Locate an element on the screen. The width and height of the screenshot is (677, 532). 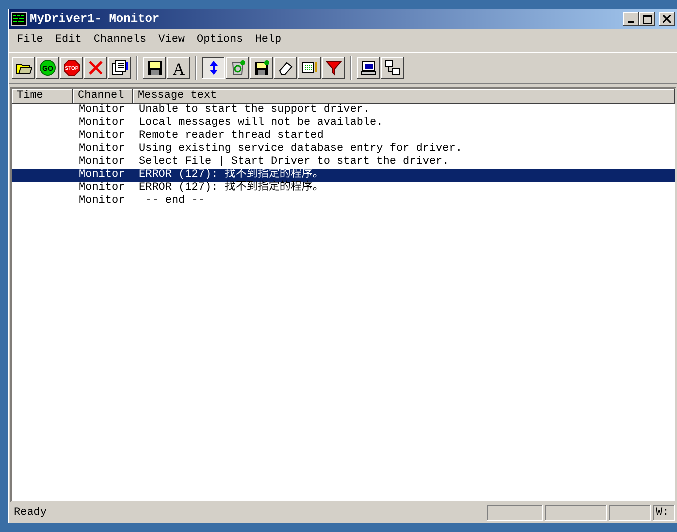
toolbar-button is located at coordinates (213, 67).